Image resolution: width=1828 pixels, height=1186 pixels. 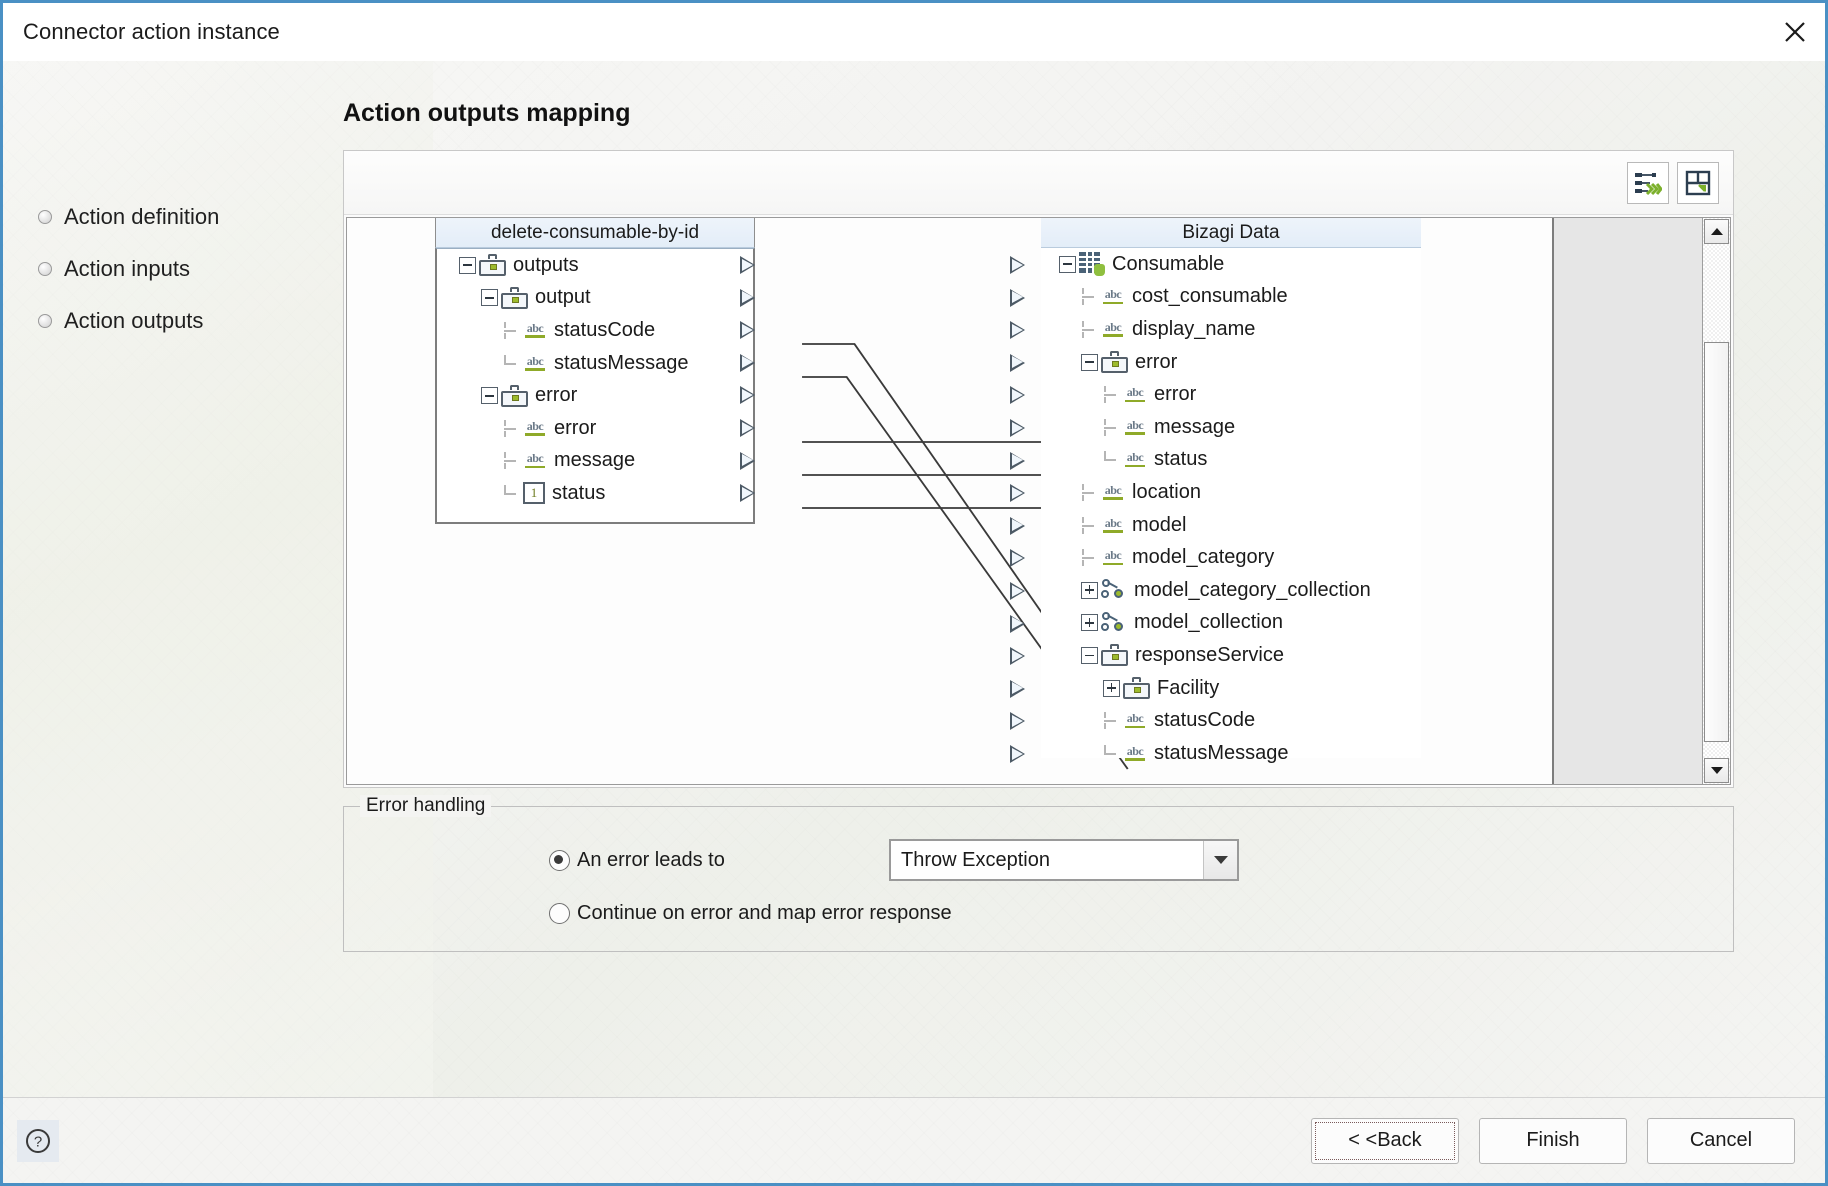 I want to click on scroll-up-button, so click(x=1716, y=231).